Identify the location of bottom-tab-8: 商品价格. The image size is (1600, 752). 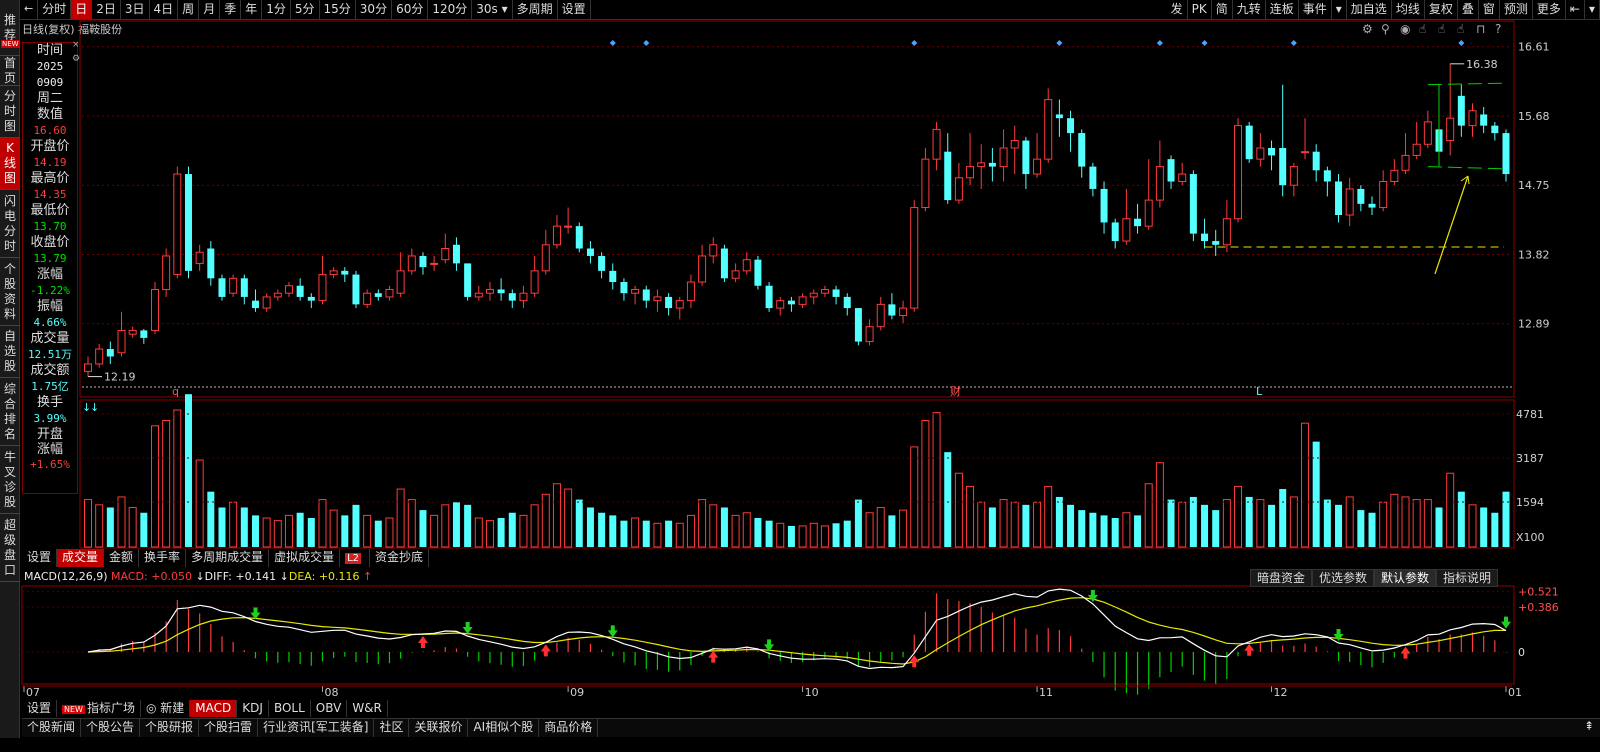
(569, 728).